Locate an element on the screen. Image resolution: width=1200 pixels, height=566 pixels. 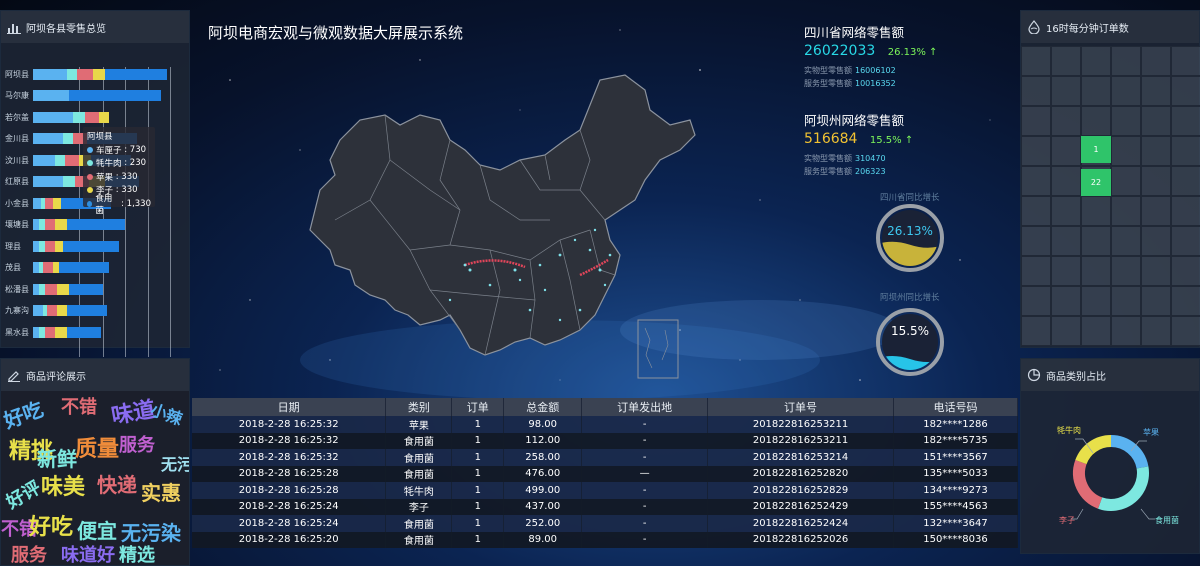
column-header-order-no: 订单号 is located at coordinates (800, 407).